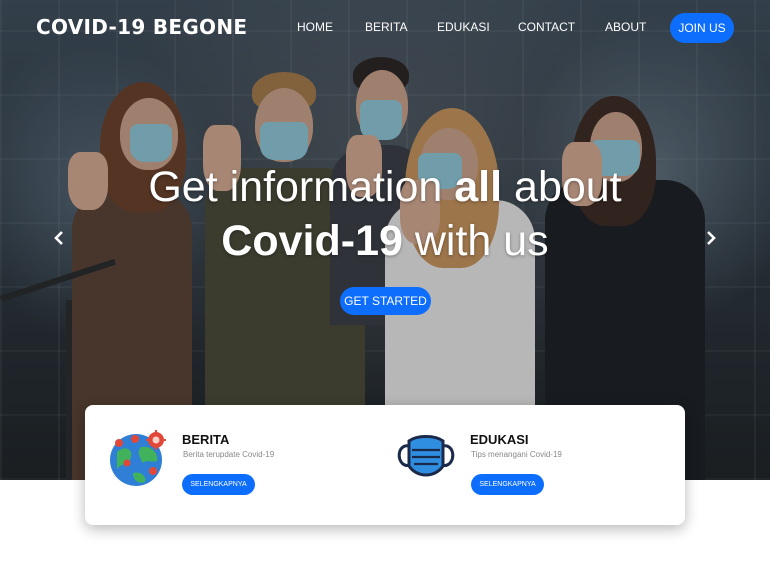 This screenshot has height=577, width=770. What do you see at coordinates (385, 301) in the screenshot?
I see `get-started-button: GET STARTED` at bounding box center [385, 301].